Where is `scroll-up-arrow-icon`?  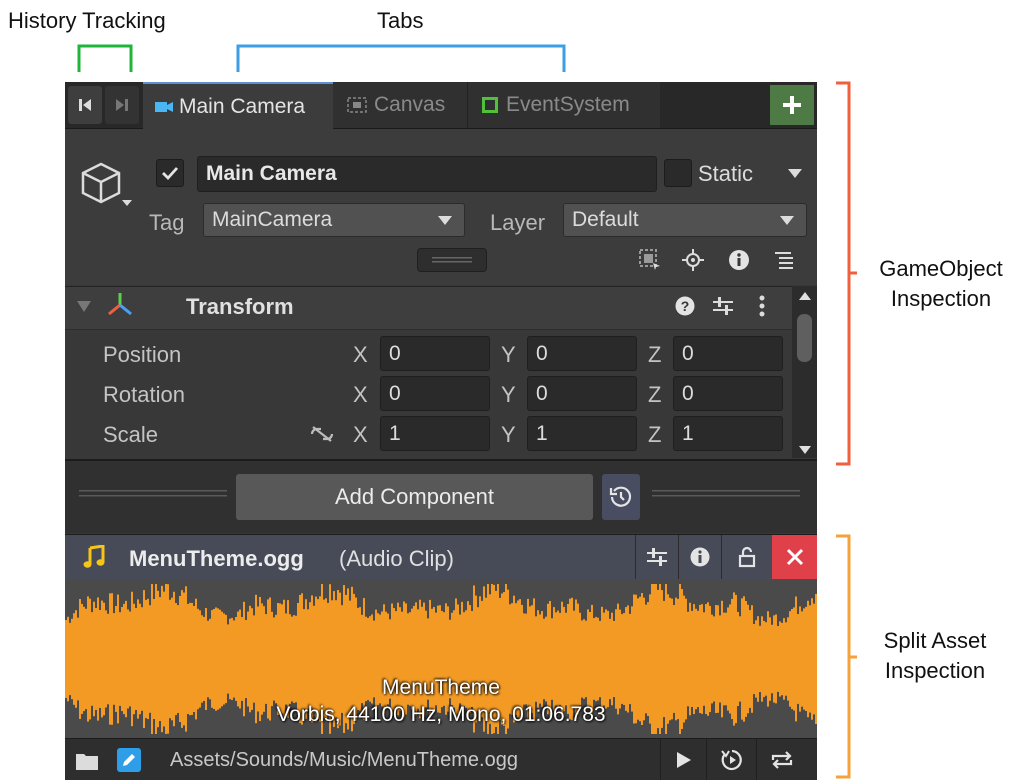 scroll-up-arrow-icon is located at coordinates (805, 296).